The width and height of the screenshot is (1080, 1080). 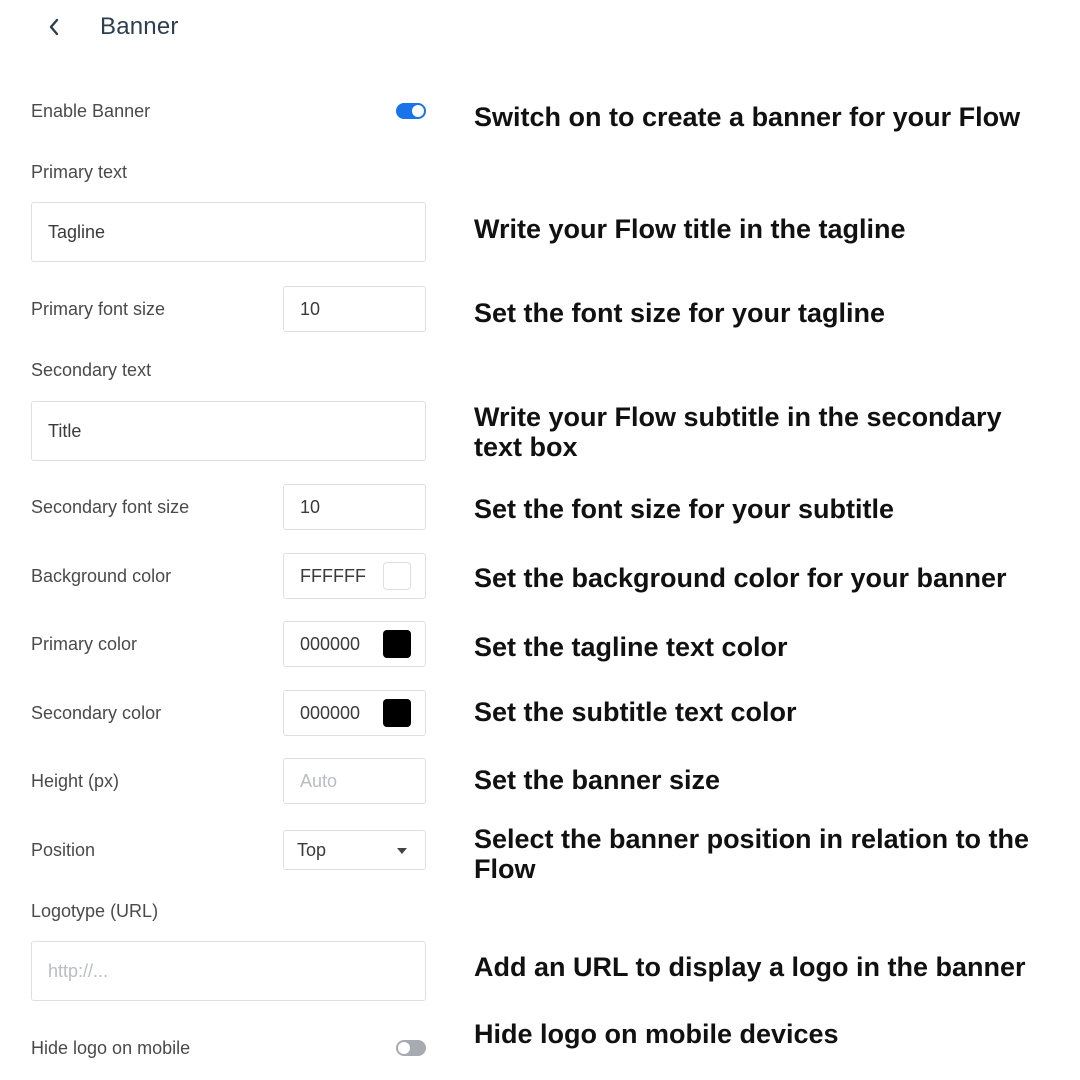 I want to click on secondary-color-label: Secondary color, so click(x=96, y=713).